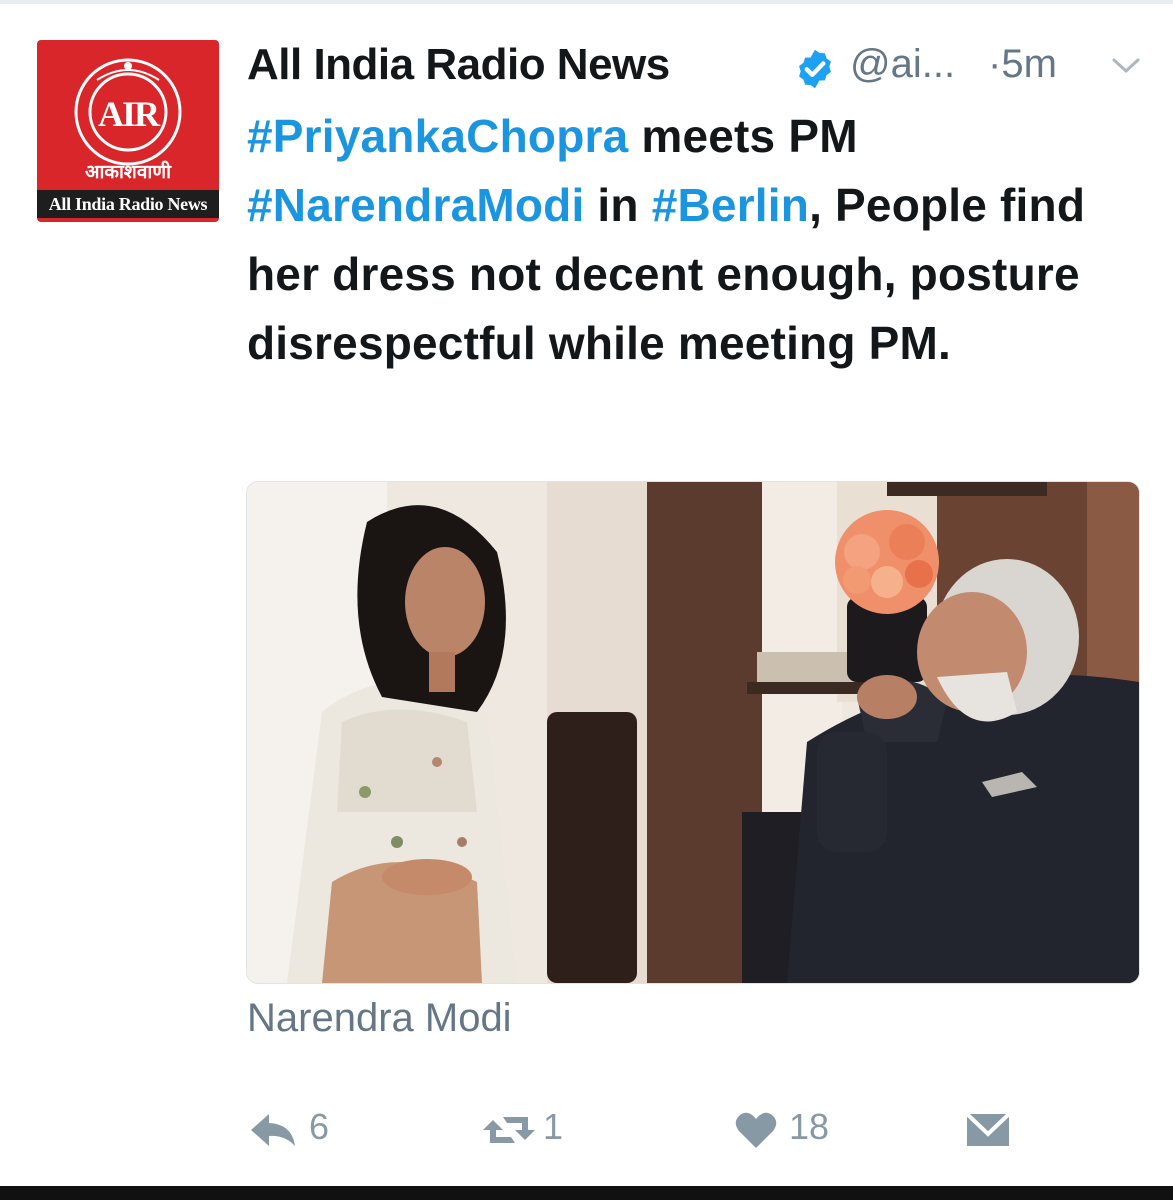  What do you see at coordinates (538, 1130) in the screenshot?
I see `retweet-button: 1` at bounding box center [538, 1130].